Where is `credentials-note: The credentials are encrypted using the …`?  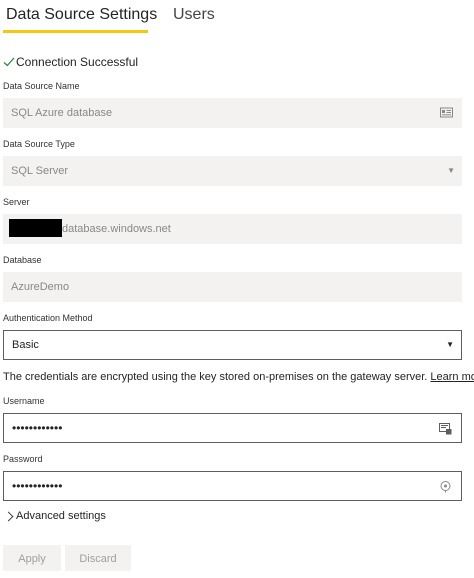
credentials-note: The credentials are encrypted using the … is located at coordinates (238, 377).